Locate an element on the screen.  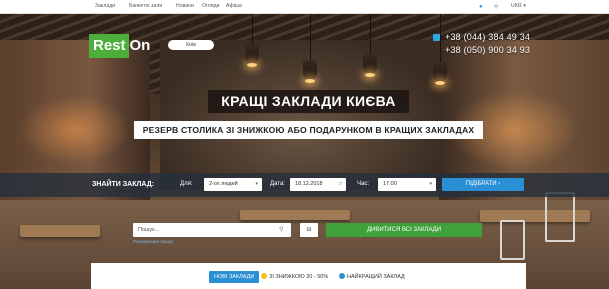
phone-number-secondary: +38 (050) 900 34 93 is located at coordinates (487, 50).